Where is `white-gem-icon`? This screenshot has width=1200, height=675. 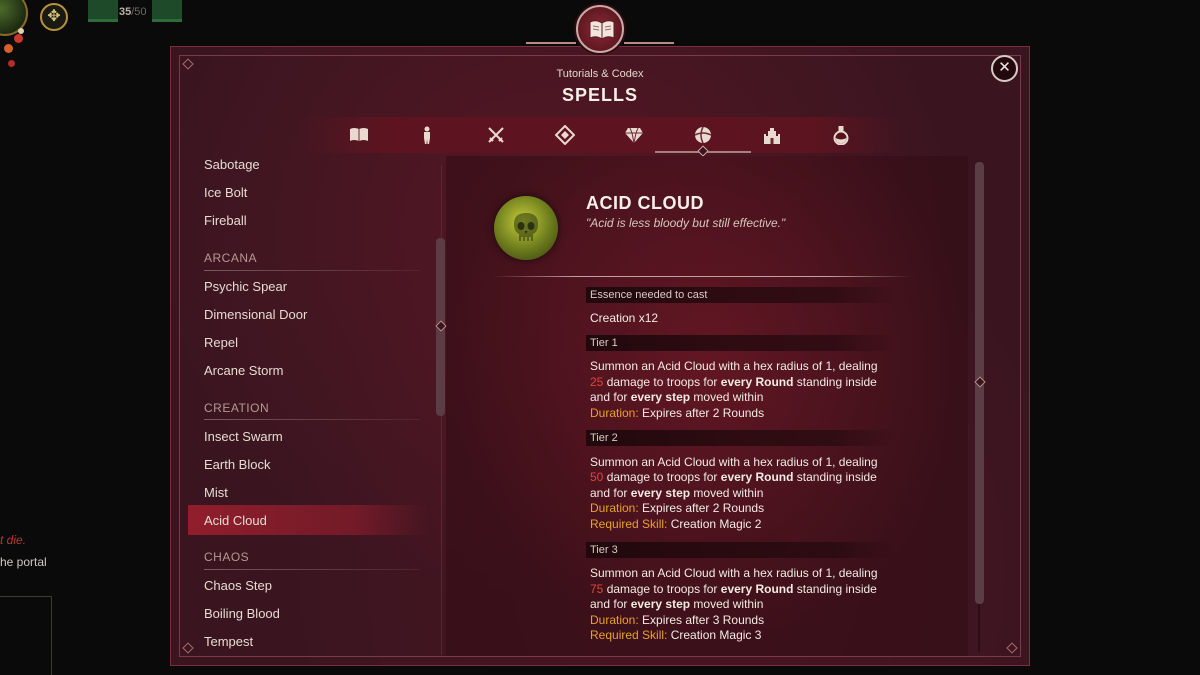
white-gem-icon is located at coordinates (21, 31).